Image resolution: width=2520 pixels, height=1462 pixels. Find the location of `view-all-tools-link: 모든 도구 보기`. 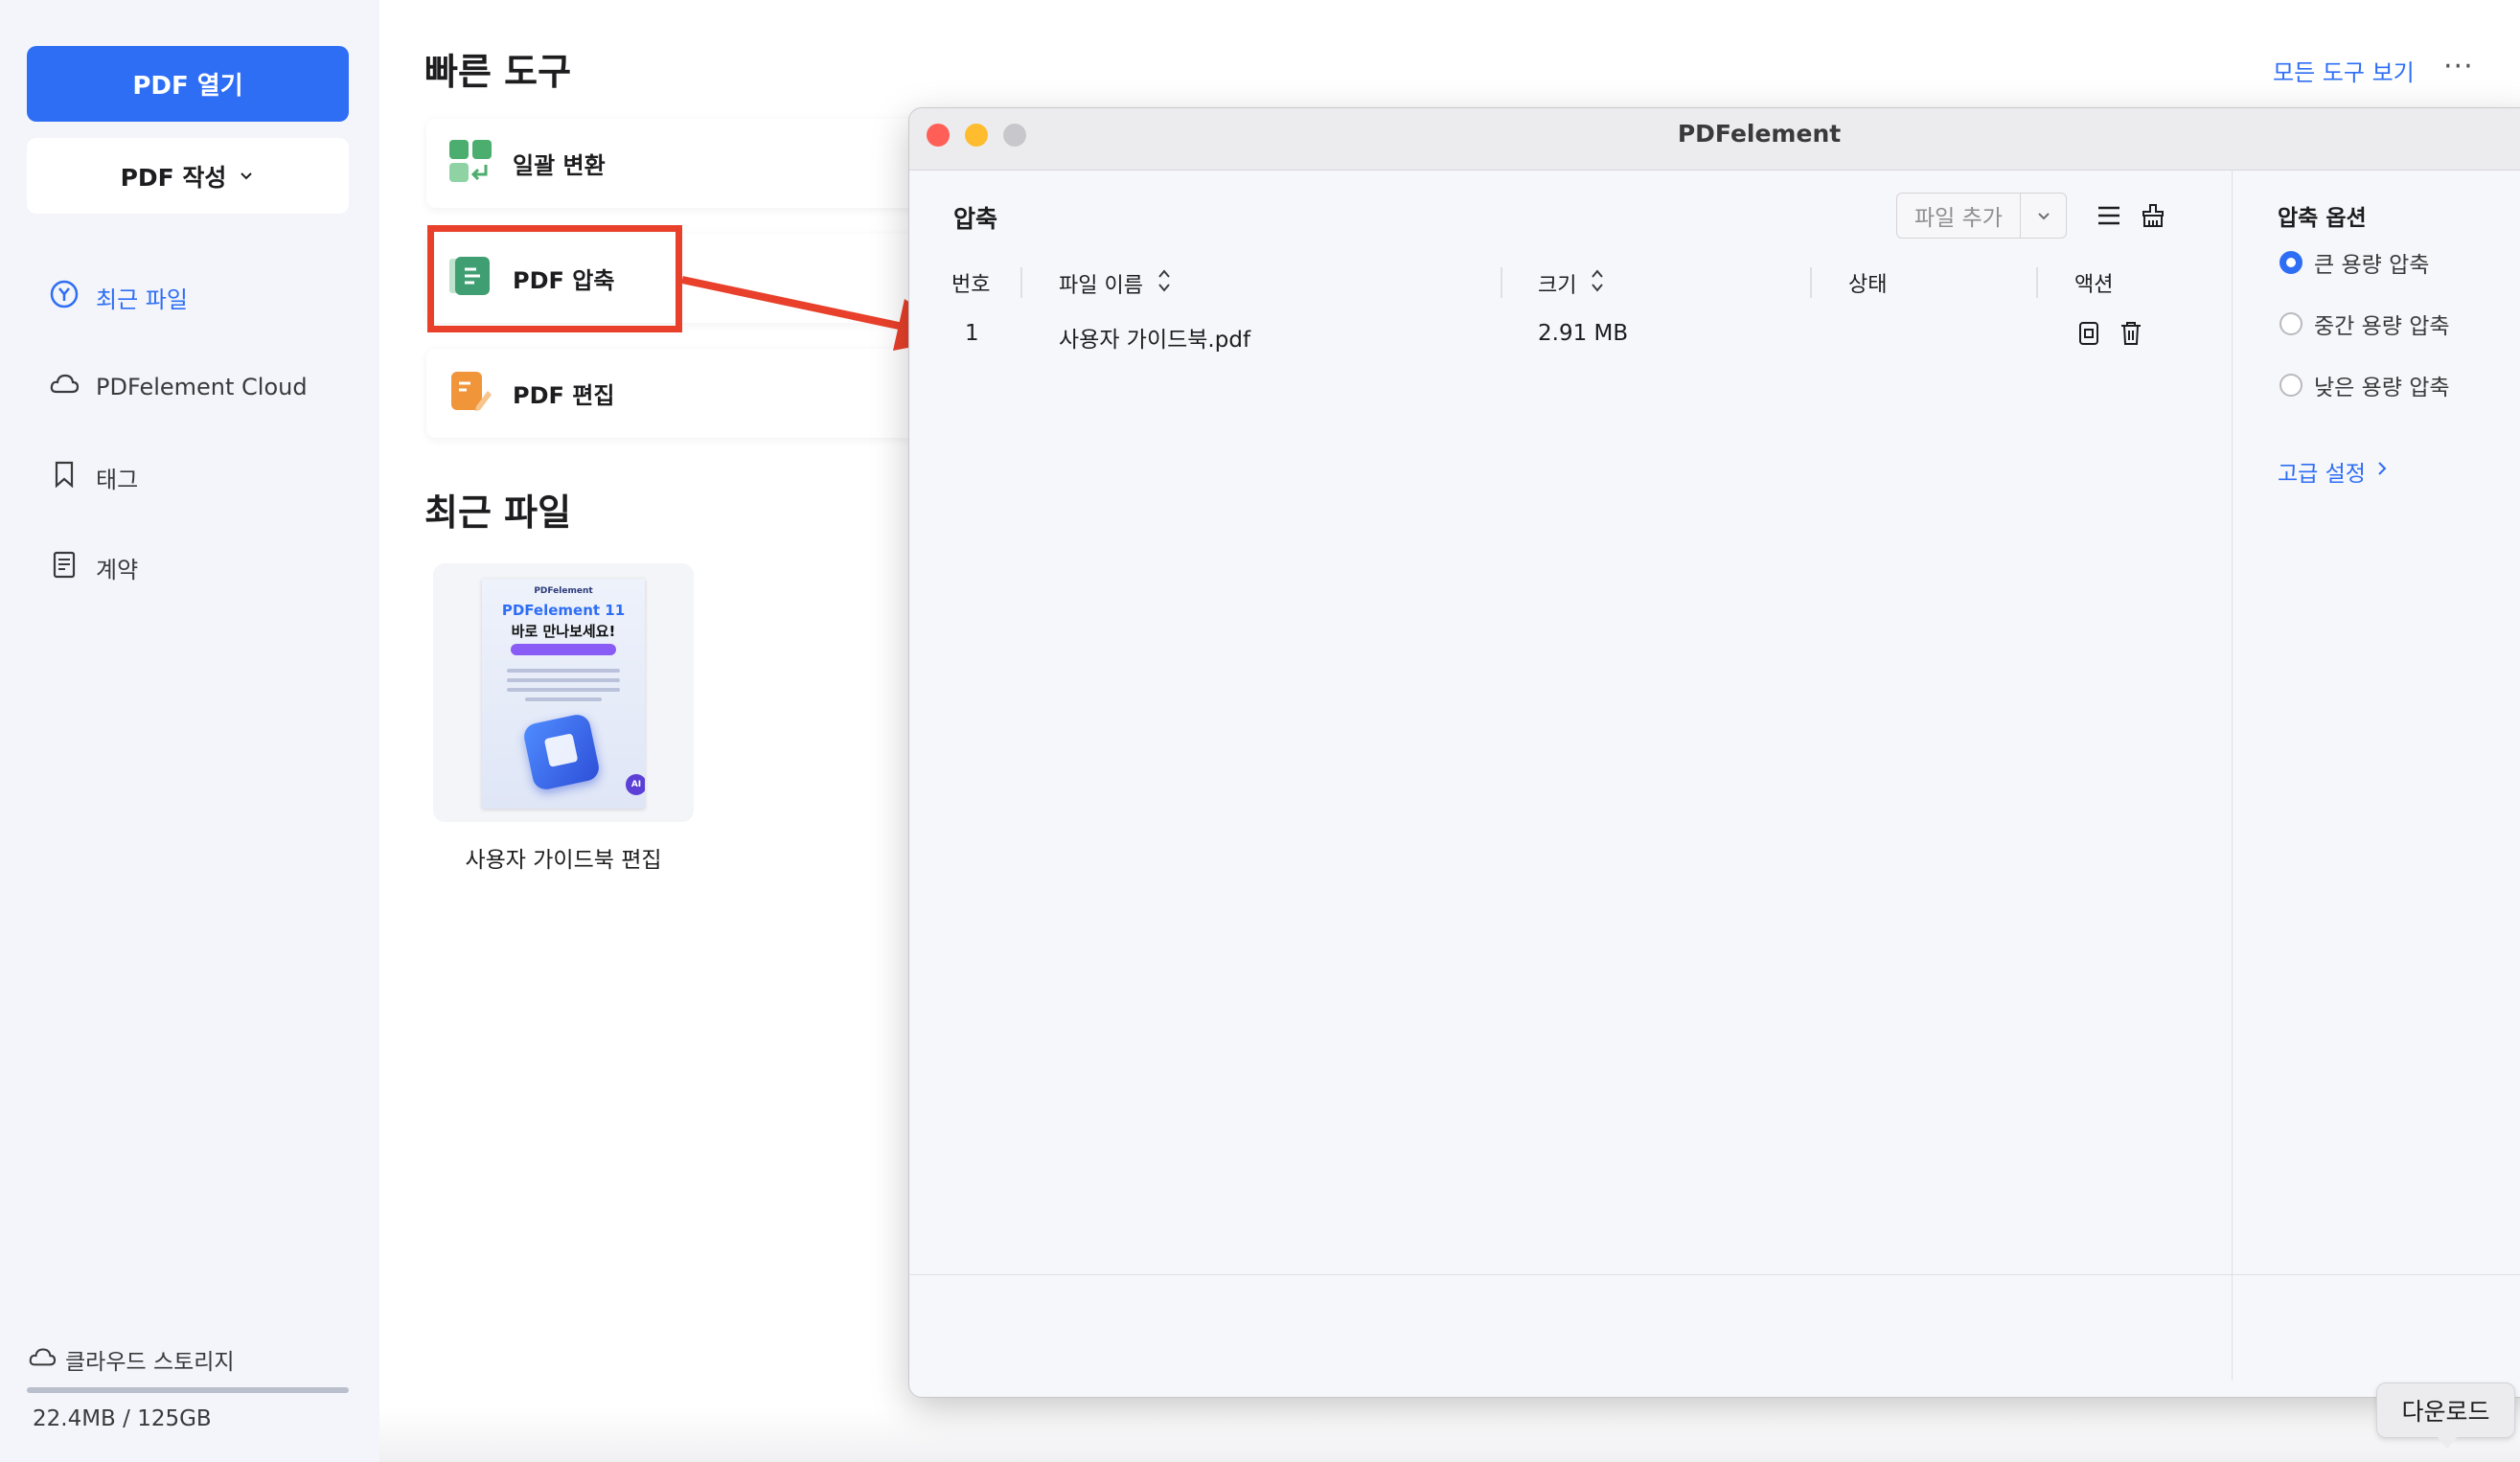

view-all-tools-link: 모든 도구 보기 is located at coordinates (2344, 70).